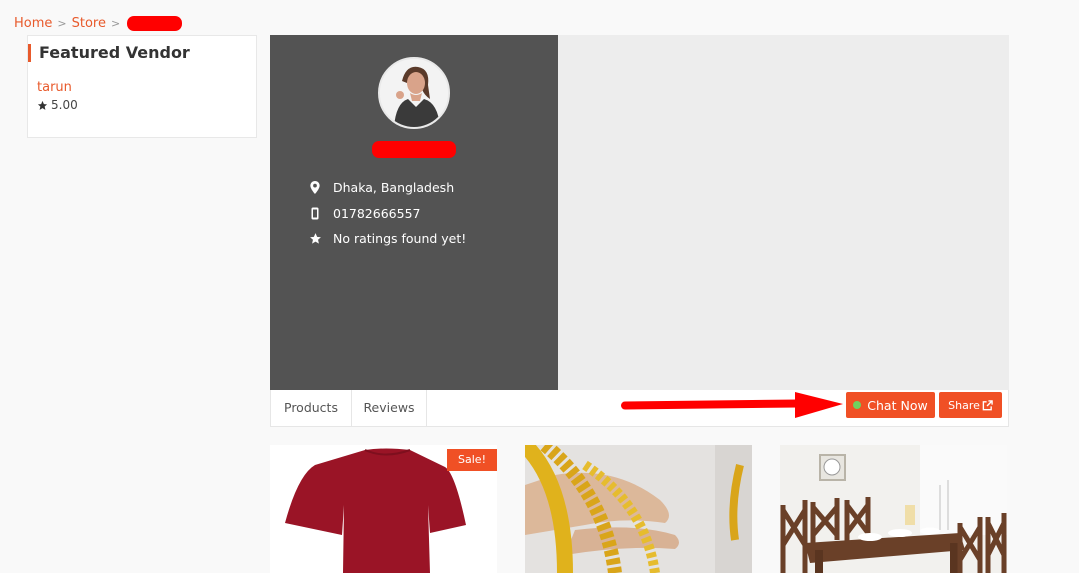  I want to click on breadcrumb: Home > Store >, so click(98, 23).